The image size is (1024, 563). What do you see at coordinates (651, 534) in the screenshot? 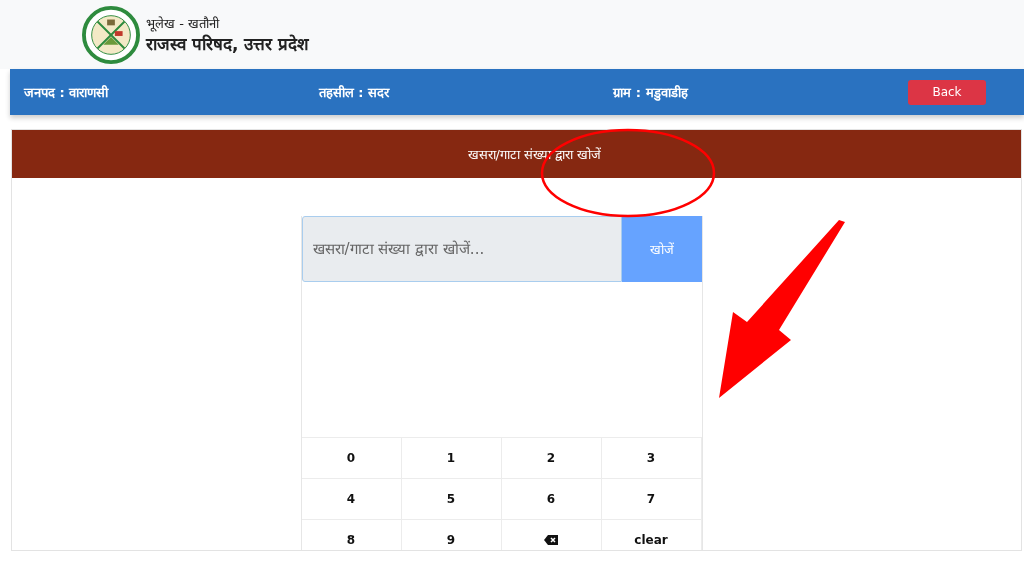
I see `clear-key: clear` at bounding box center [651, 534].